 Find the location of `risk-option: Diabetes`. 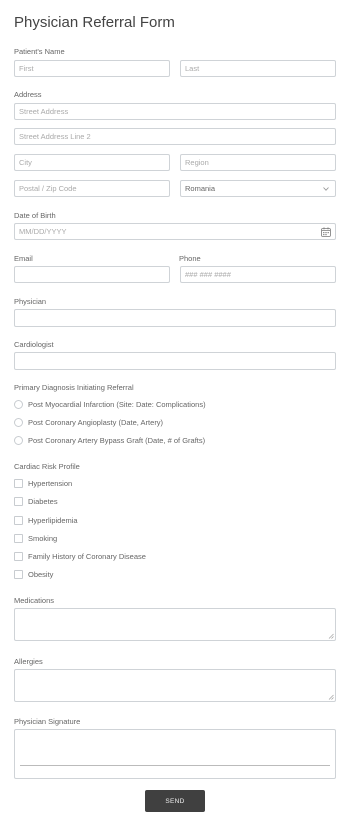

risk-option: Diabetes is located at coordinates (36, 501).